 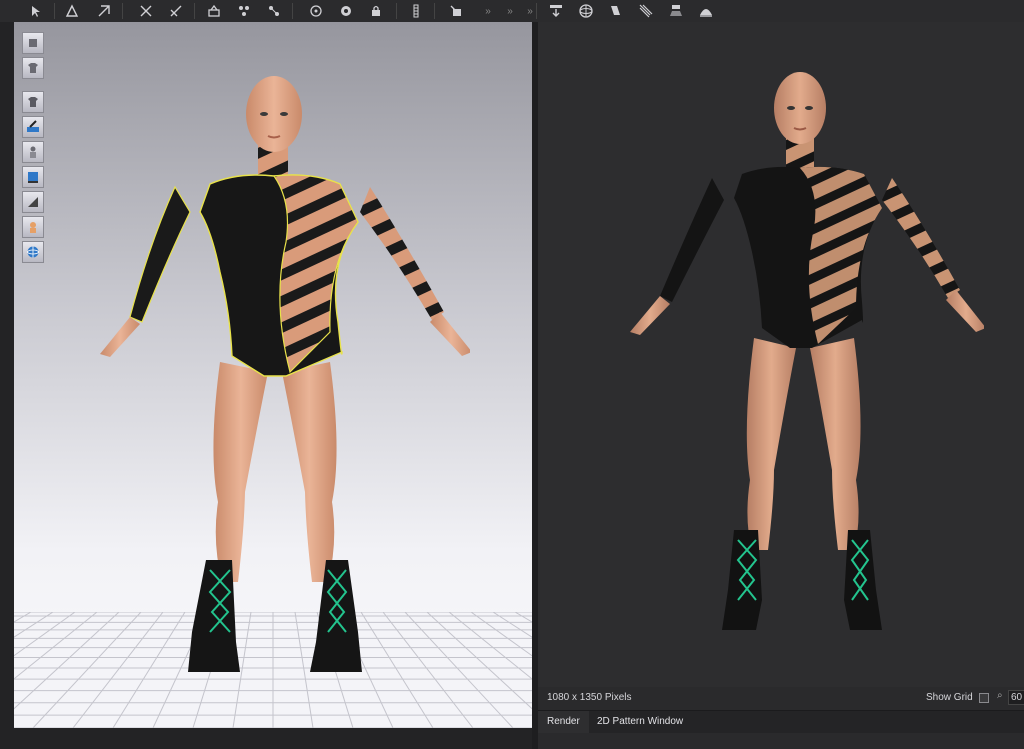 What do you see at coordinates (7, 385) in the screenshot?
I see `left-dock` at bounding box center [7, 385].